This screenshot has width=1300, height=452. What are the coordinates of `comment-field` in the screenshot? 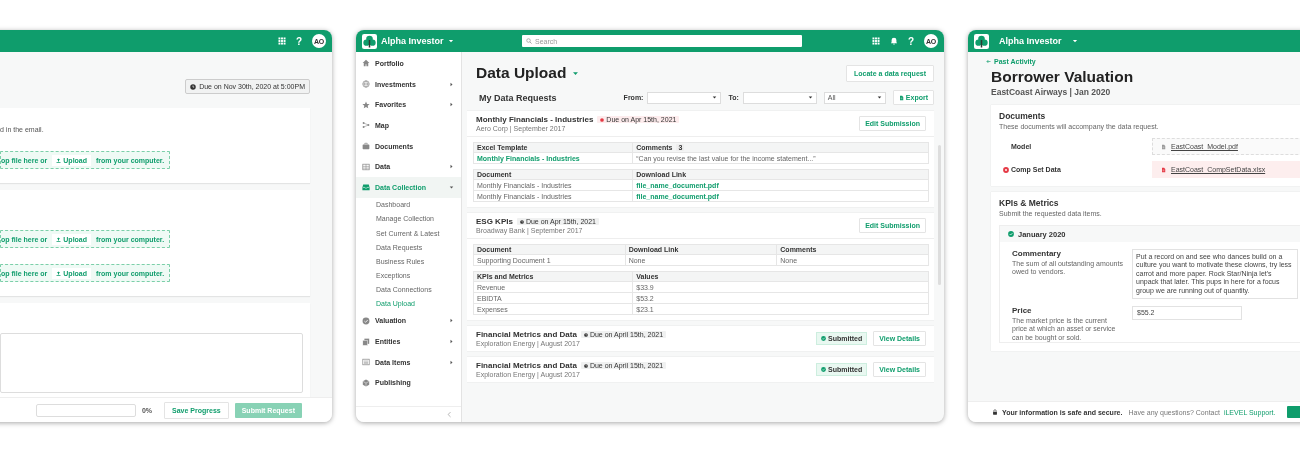 It's located at (151, 363).